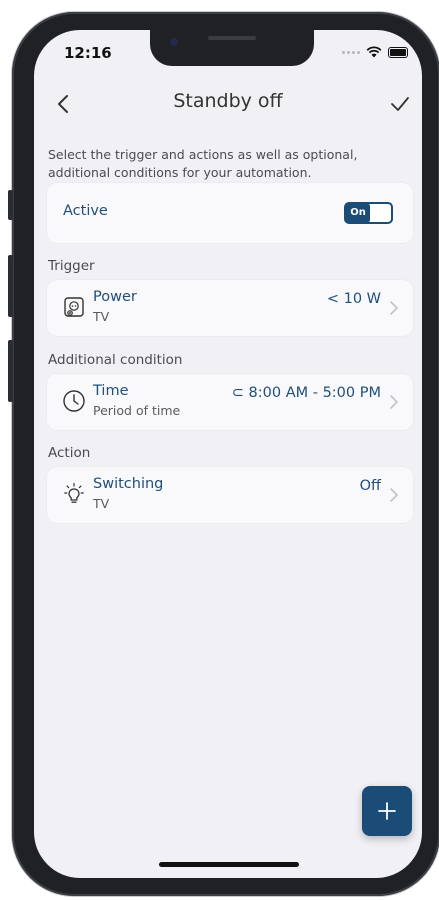 This screenshot has height=900, width=439. What do you see at coordinates (10, 286) in the screenshot?
I see `volume-up-button` at bounding box center [10, 286].